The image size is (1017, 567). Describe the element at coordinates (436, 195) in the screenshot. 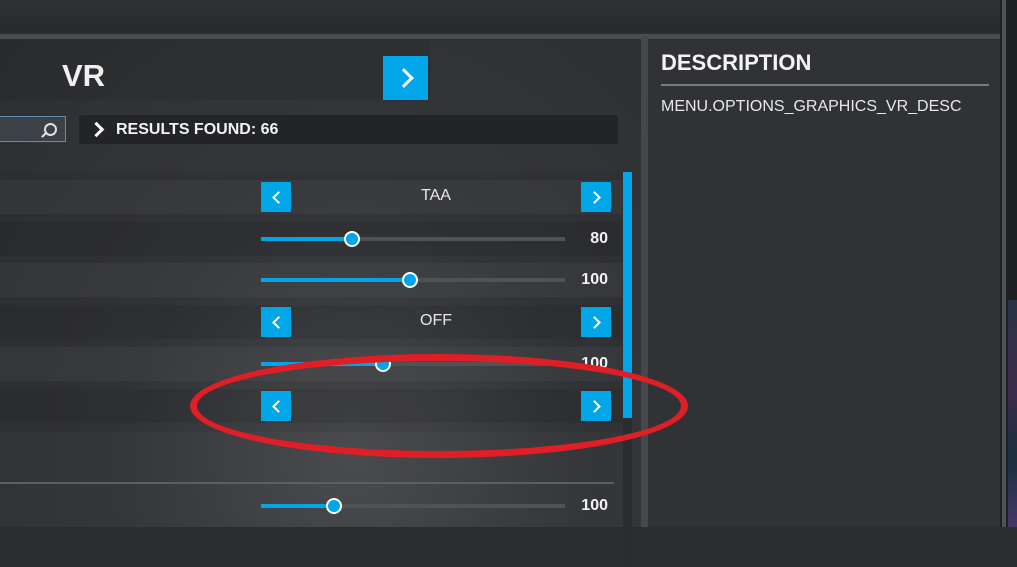

I see `selector-value: TAA` at that location.